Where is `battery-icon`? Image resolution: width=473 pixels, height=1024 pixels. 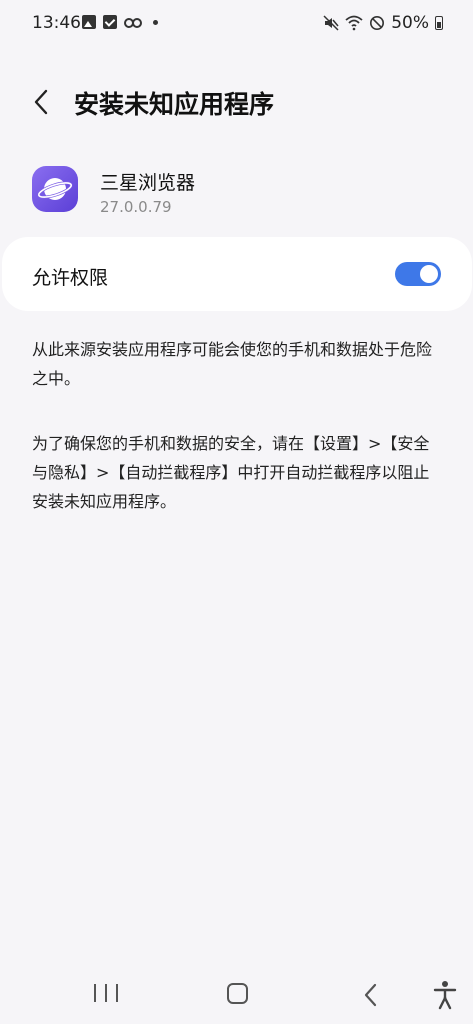 battery-icon is located at coordinates (439, 23).